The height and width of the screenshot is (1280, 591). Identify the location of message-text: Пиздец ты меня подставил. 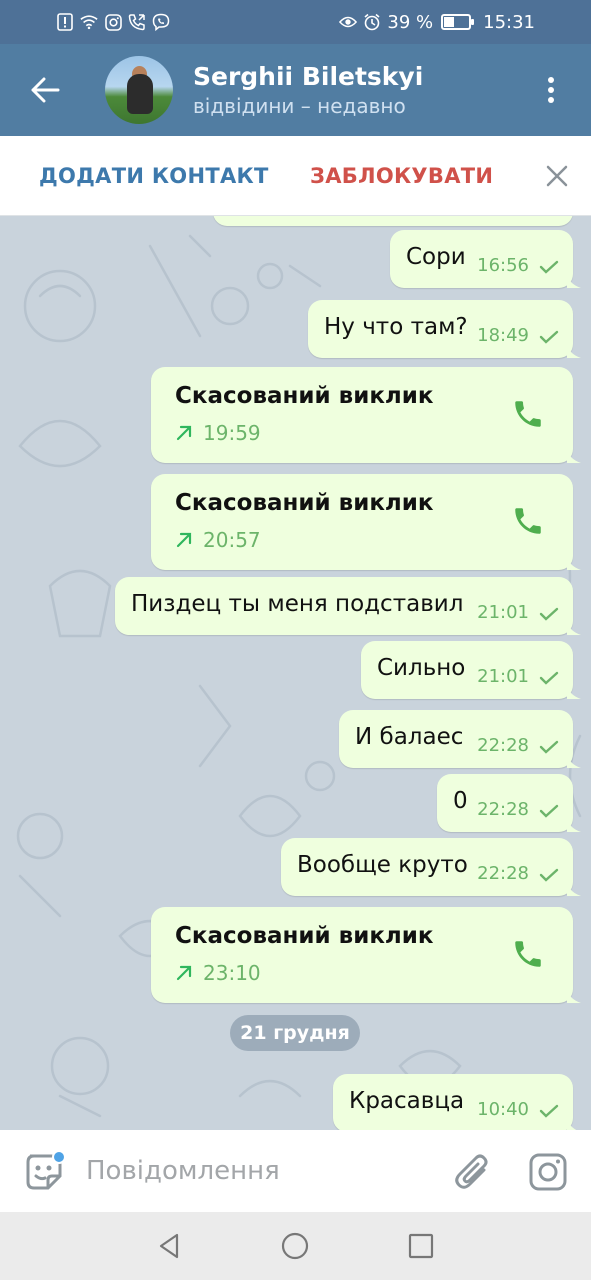
(297, 604).